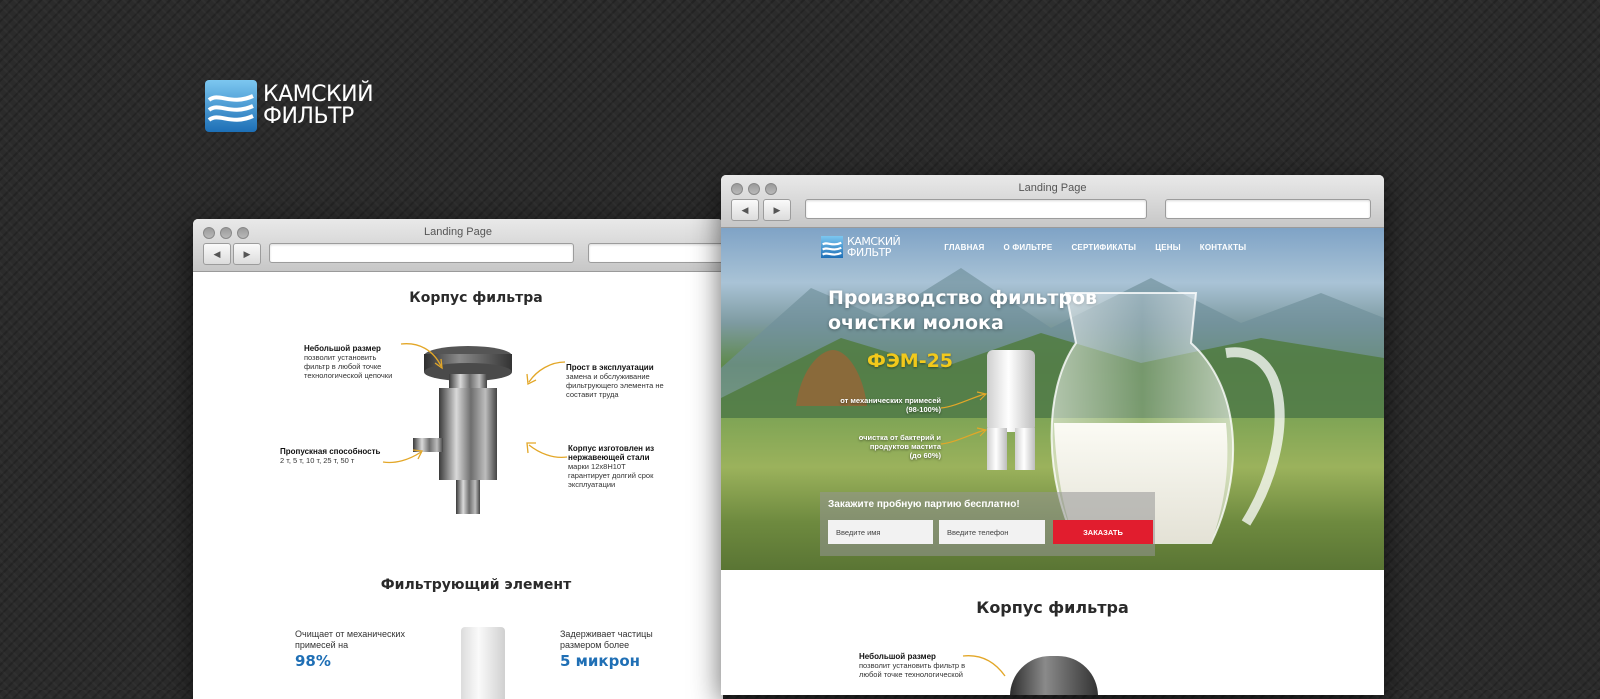  Describe the element at coordinates (1223, 247) in the screenshot. I see `menu-item-contacts: КОНТАКТЫ` at that location.